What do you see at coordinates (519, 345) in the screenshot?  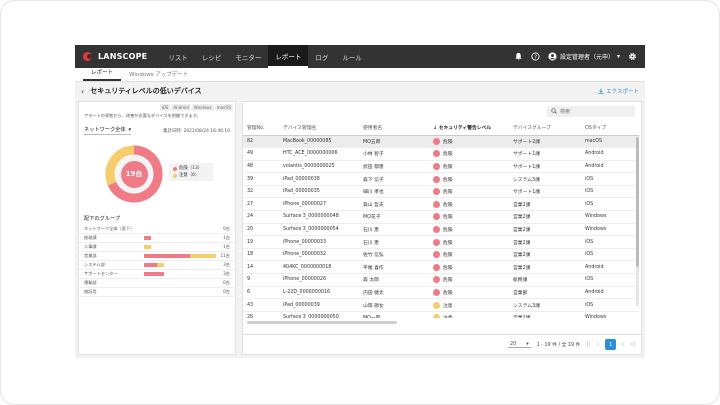 I see `per-page-select: 20 ▾` at bounding box center [519, 345].